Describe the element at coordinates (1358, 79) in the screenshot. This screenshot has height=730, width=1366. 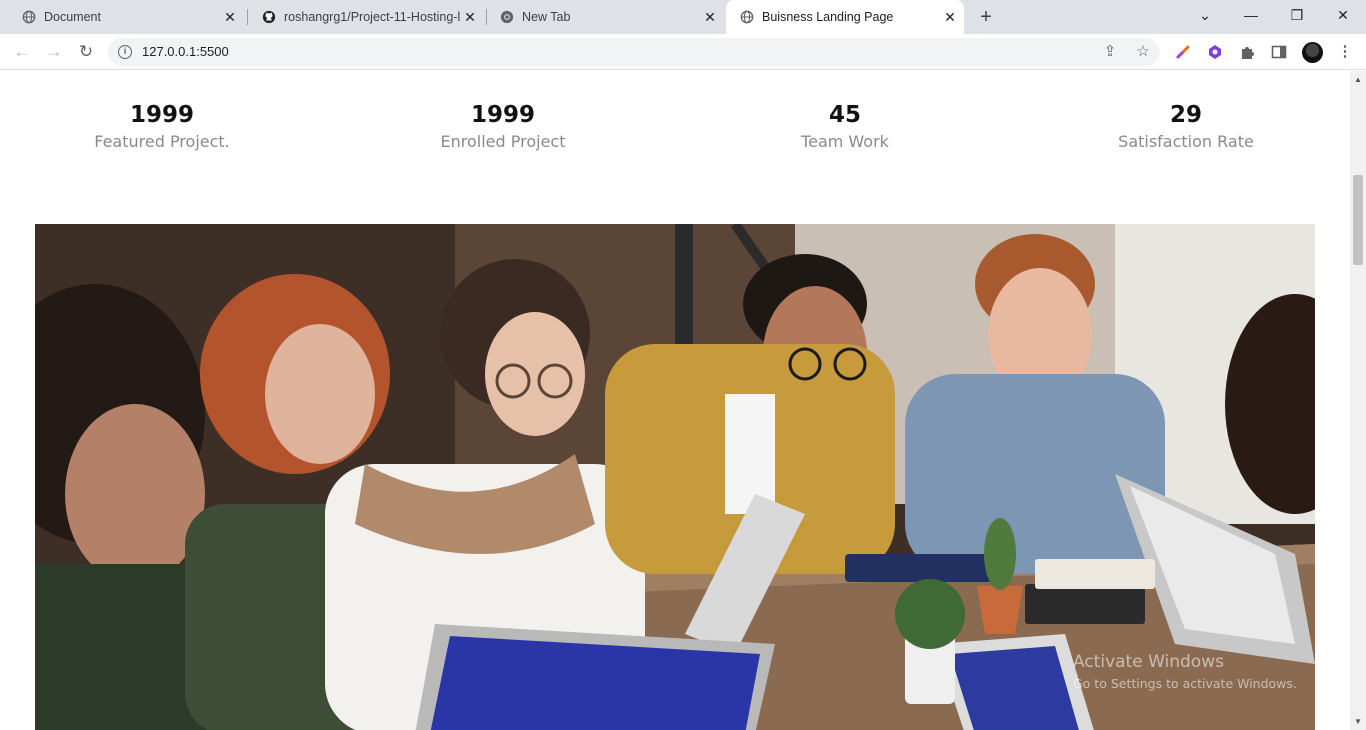
I see `scroll-up-arrow-icon: ▲` at that location.